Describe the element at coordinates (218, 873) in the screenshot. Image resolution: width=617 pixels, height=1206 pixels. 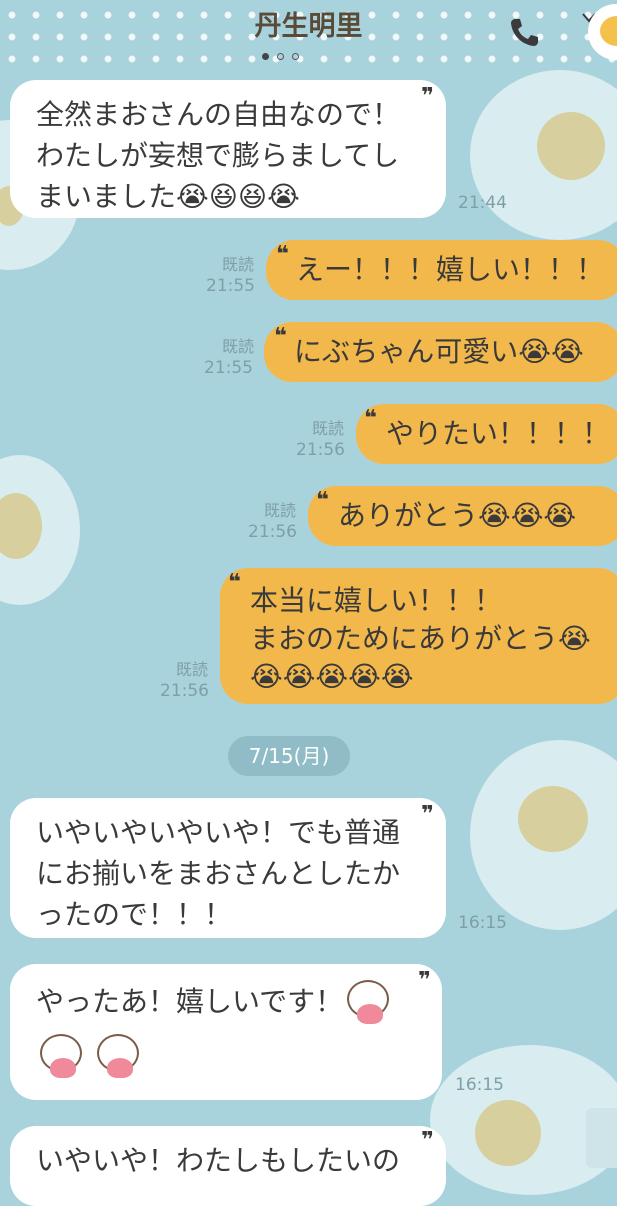
I see `message-text: にお揃いをまおさんとしたか` at that location.